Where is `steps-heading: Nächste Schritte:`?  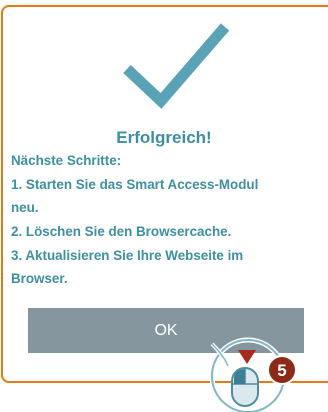
steps-heading: Nächste Schritte: is located at coordinates (66, 160).